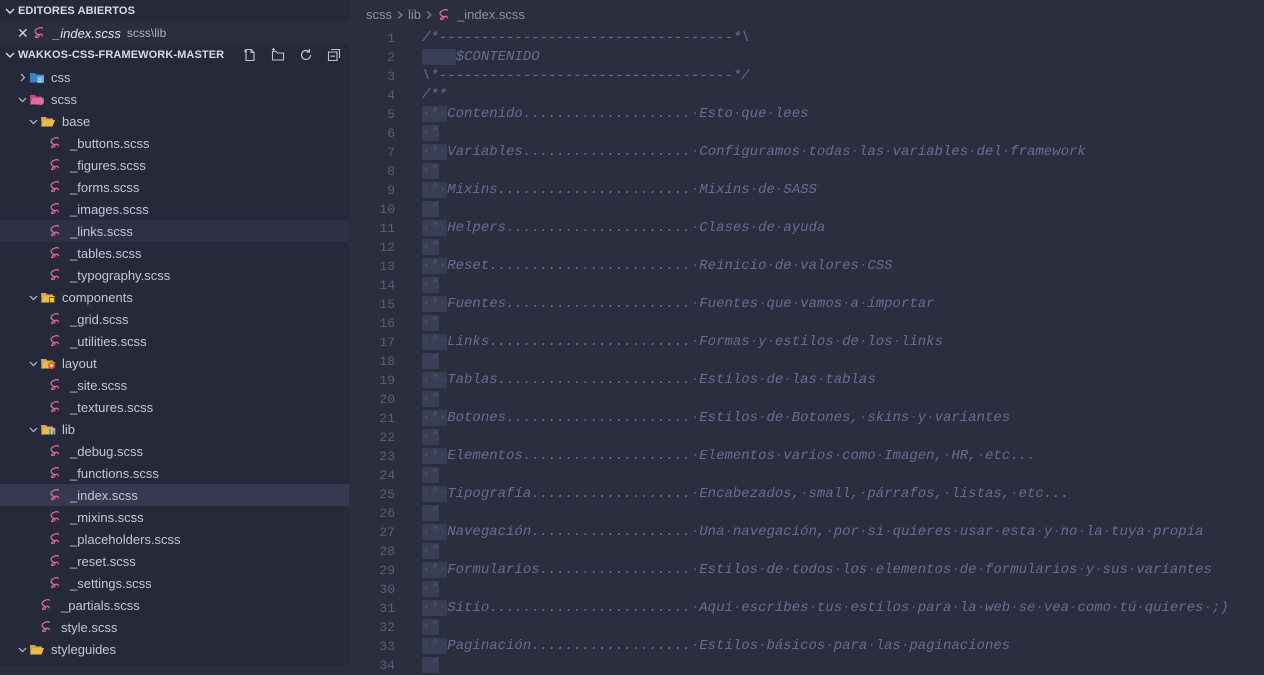 The width and height of the screenshot is (1264, 675). What do you see at coordinates (491, 14) in the screenshot?
I see `breadcrumb-item: _index.scss` at bounding box center [491, 14].